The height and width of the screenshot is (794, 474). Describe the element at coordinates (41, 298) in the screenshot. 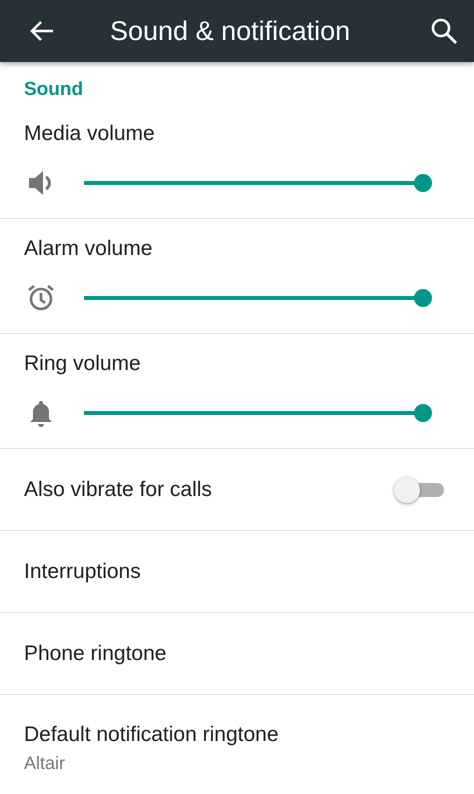

I see `alarm-clock-icon` at that location.